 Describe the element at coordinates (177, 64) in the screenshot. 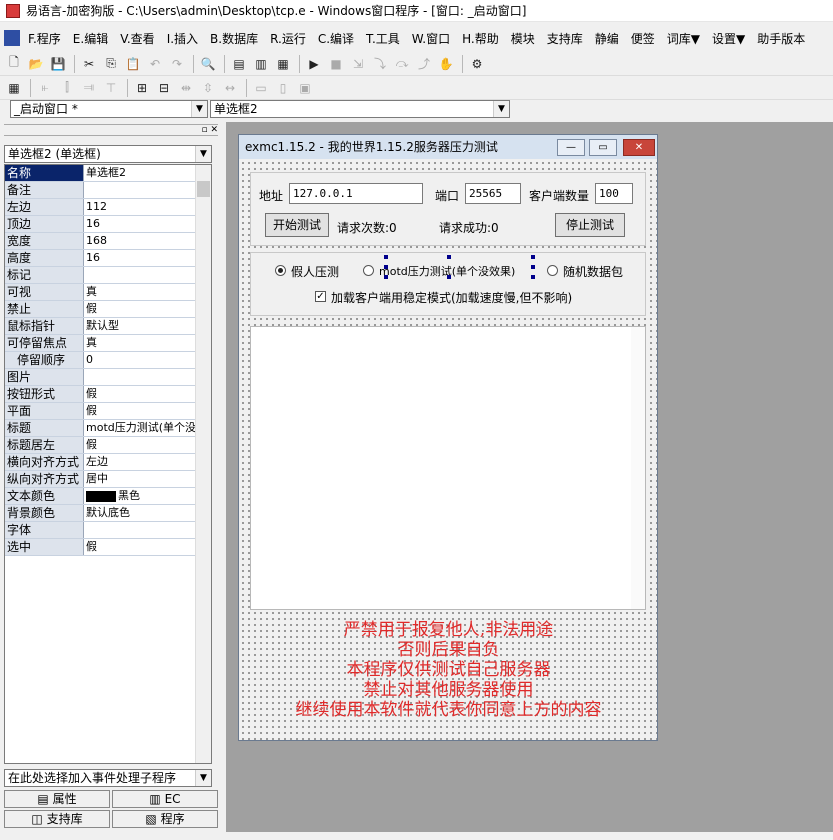

I see `redo-icon: ↷` at that location.